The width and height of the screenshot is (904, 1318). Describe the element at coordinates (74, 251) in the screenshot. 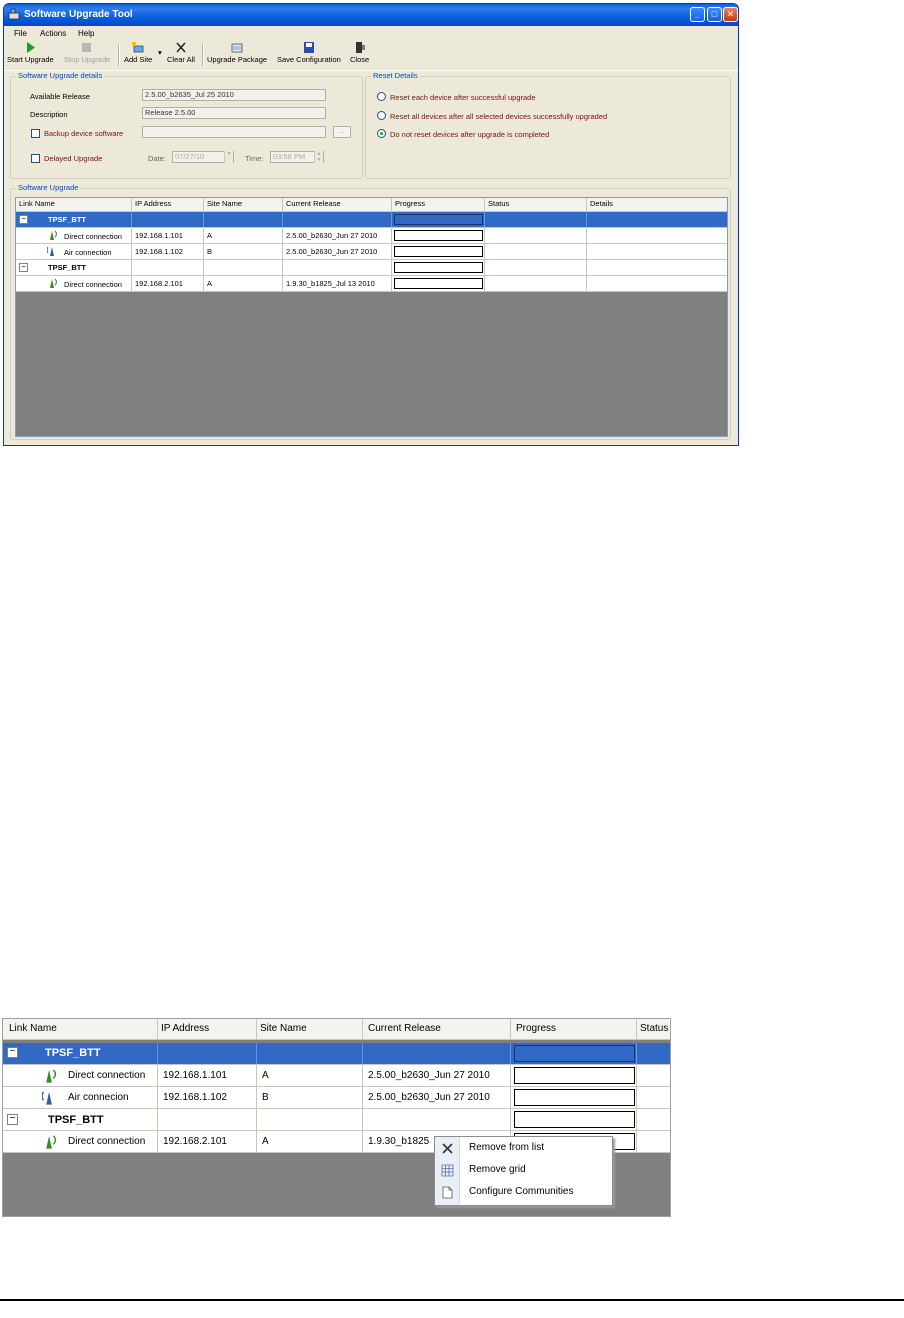

I see `link-name-cell: Air connection` at that location.